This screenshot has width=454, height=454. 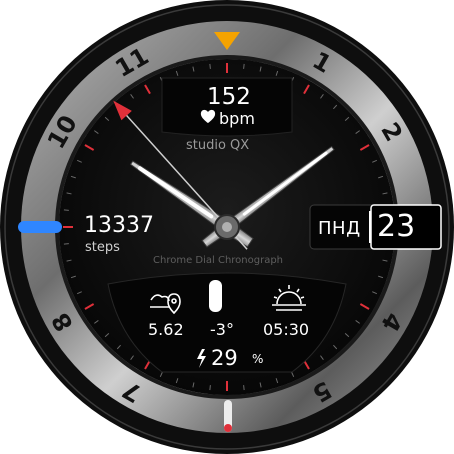 What do you see at coordinates (227, 227) in the screenshot?
I see `center-pin` at bounding box center [227, 227].